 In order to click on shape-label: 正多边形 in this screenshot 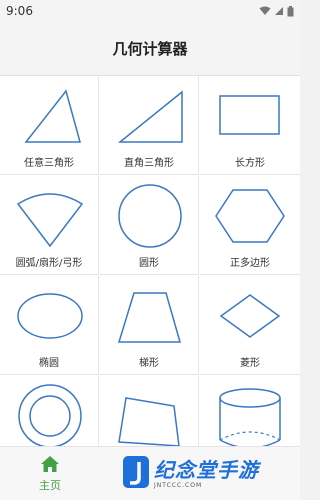, I will do `click(250, 263)`.